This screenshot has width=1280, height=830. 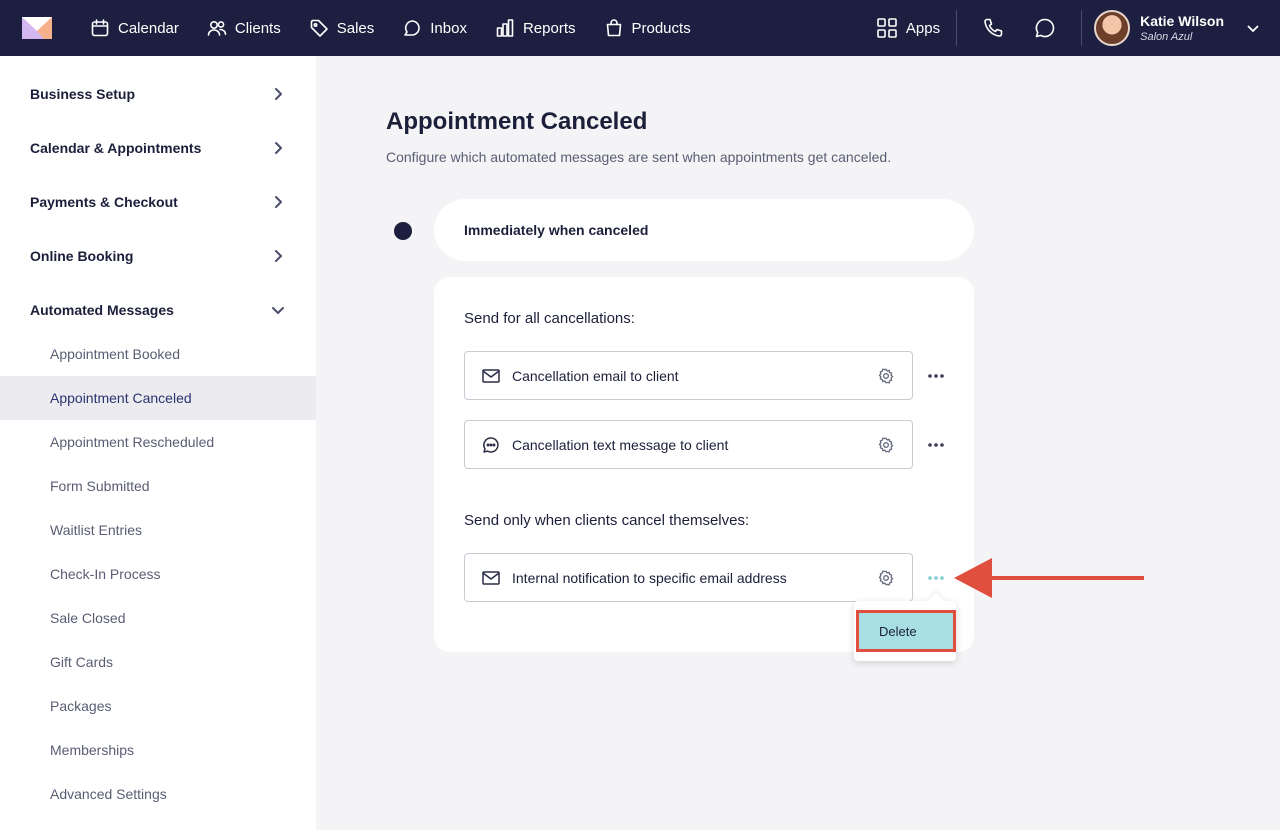 I want to click on phone-icon, so click(x=993, y=27).